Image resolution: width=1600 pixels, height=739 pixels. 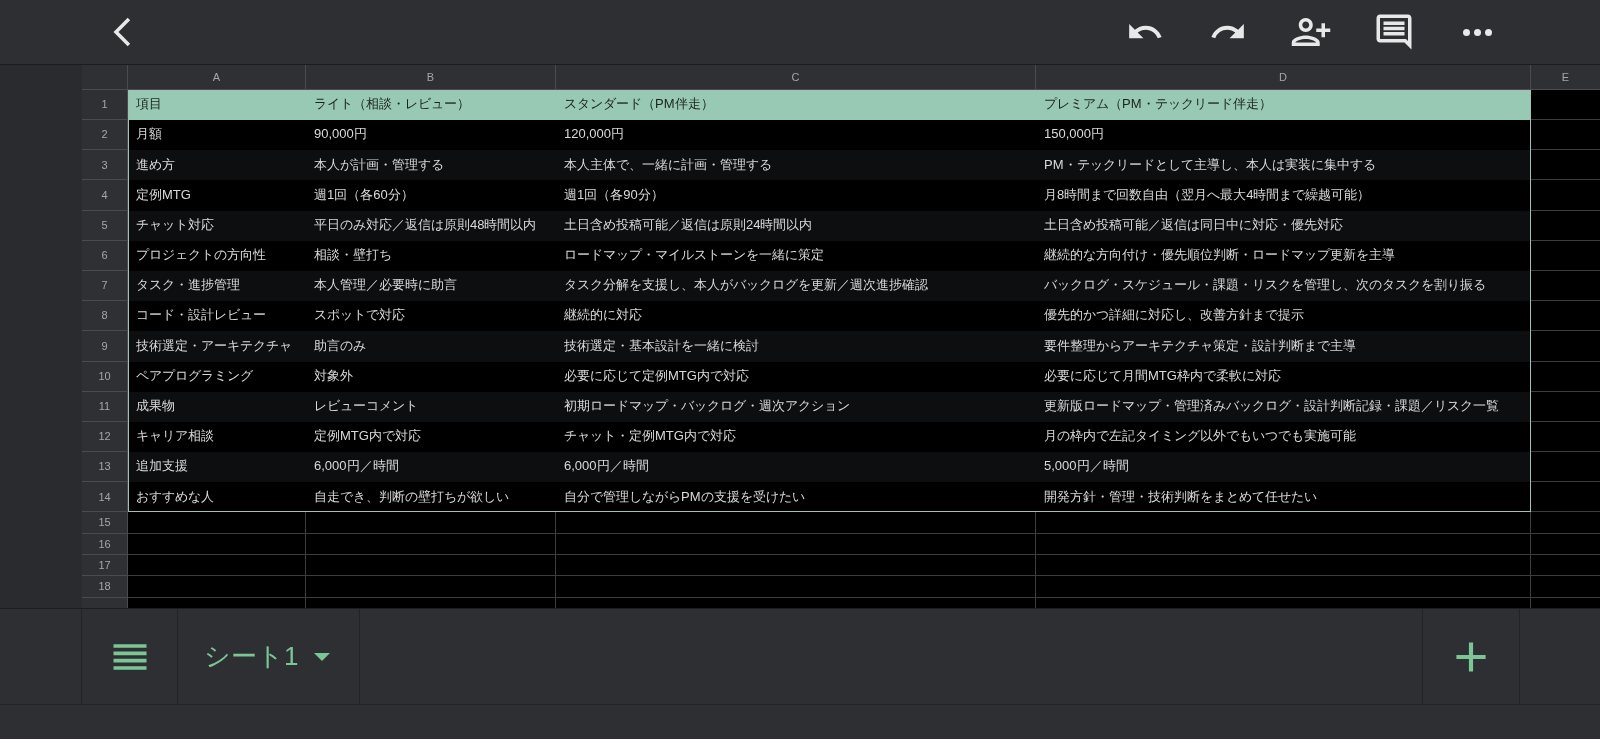 What do you see at coordinates (217, 105) in the screenshot?
I see `header-cell: 項目` at bounding box center [217, 105].